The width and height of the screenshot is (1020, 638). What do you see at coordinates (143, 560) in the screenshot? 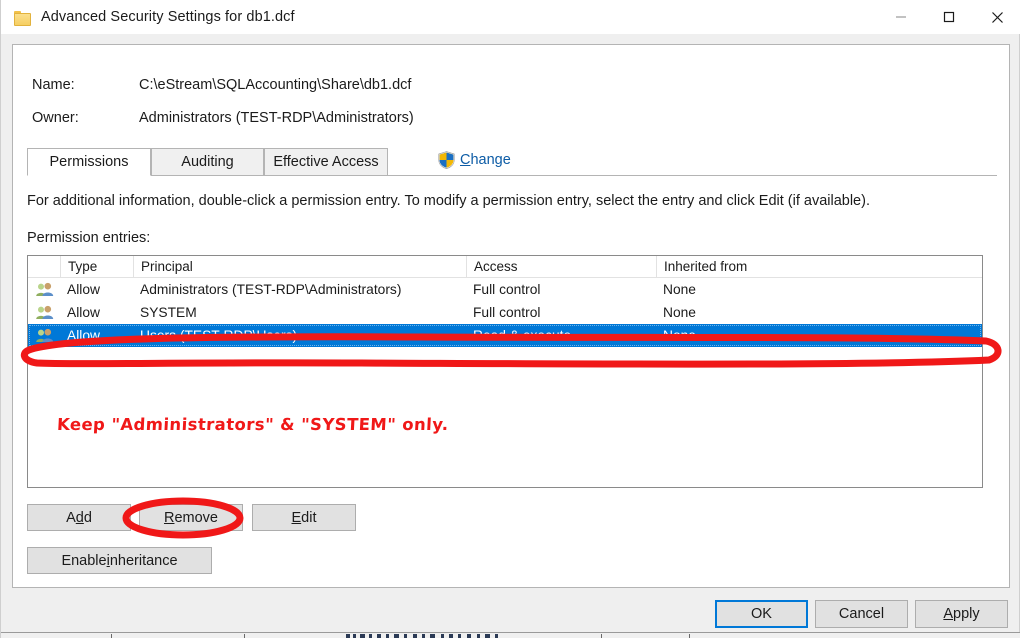
I see `enable-inheritance-label-post: nheritance` at bounding box center [143, 560].